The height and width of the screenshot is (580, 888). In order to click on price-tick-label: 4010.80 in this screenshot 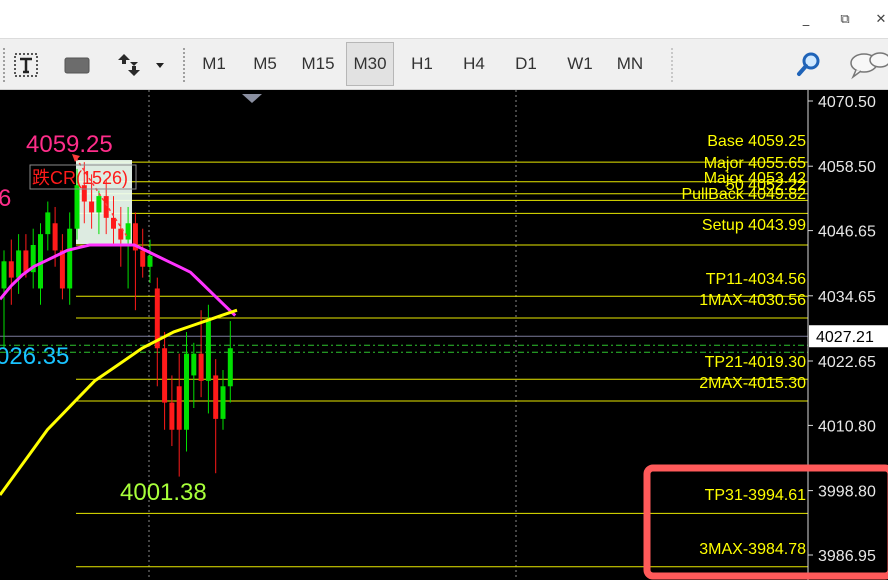, I will do `click(847, 426)`.